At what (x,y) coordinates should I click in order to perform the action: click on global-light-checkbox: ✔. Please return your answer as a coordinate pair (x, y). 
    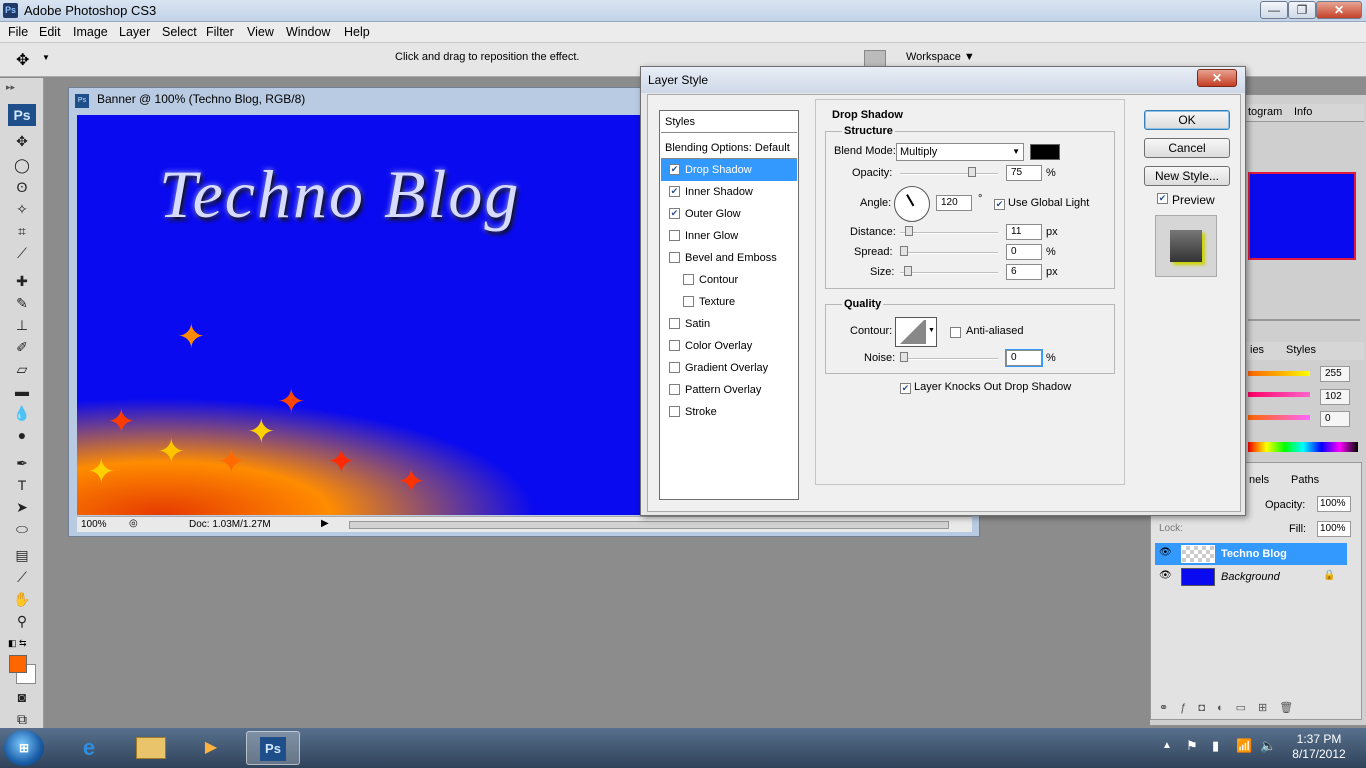
    Looking at the image, I should click on (999, 204).